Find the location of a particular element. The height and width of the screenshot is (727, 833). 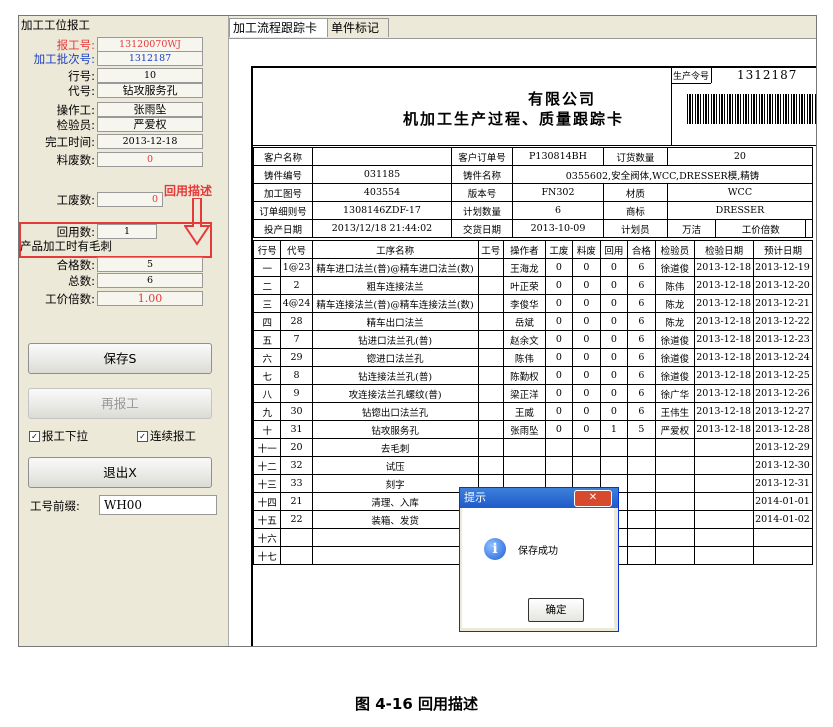

table-cell: 7 is located at coordinates (296, 339).